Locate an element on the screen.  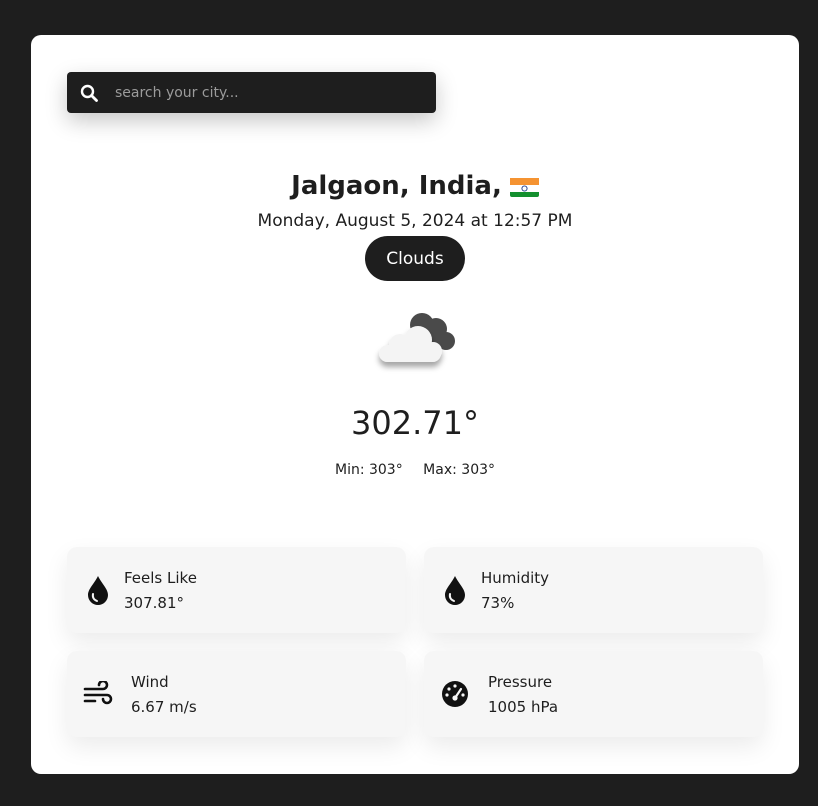
humidity-label: Humidity is located at coordinates (515, 578).